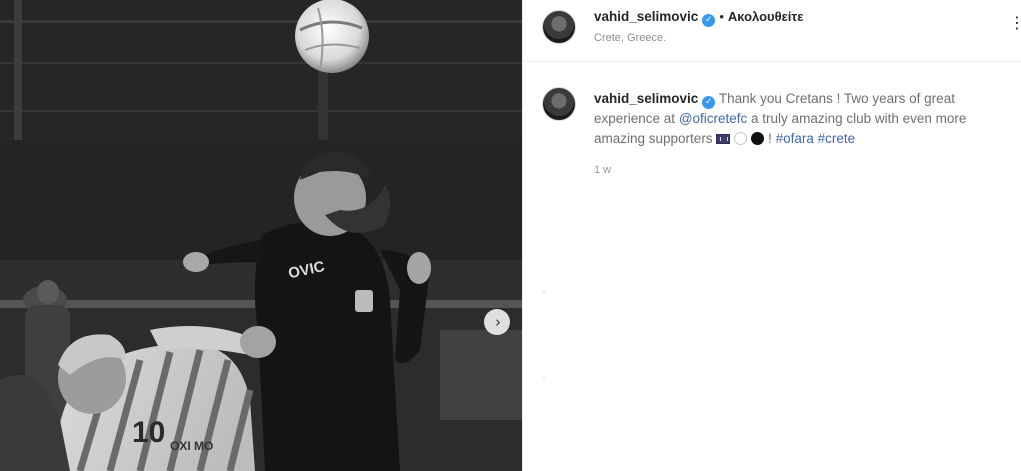 The width and height of the screenshot is (1021, 471). Describe the element at coordinates (795, 138) in the screenshot. I see `hashtag-ofara-link: #ofara` at that location.